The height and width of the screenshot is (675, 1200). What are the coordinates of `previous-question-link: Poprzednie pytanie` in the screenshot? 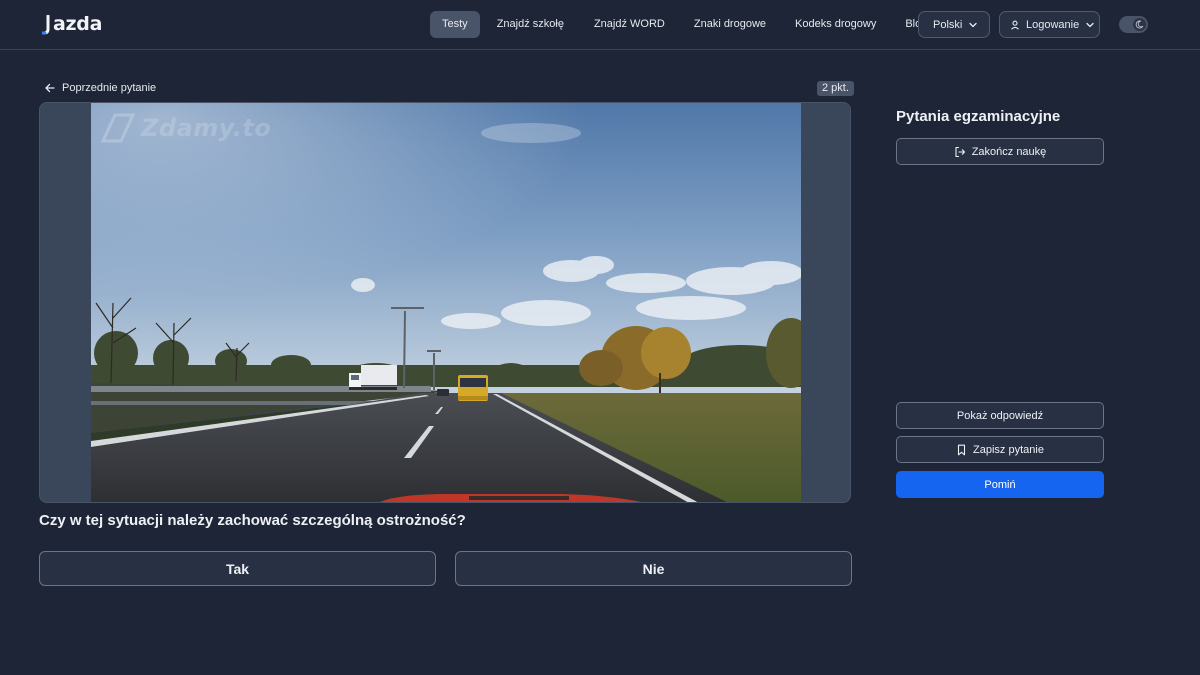 It's located at (100, 88).